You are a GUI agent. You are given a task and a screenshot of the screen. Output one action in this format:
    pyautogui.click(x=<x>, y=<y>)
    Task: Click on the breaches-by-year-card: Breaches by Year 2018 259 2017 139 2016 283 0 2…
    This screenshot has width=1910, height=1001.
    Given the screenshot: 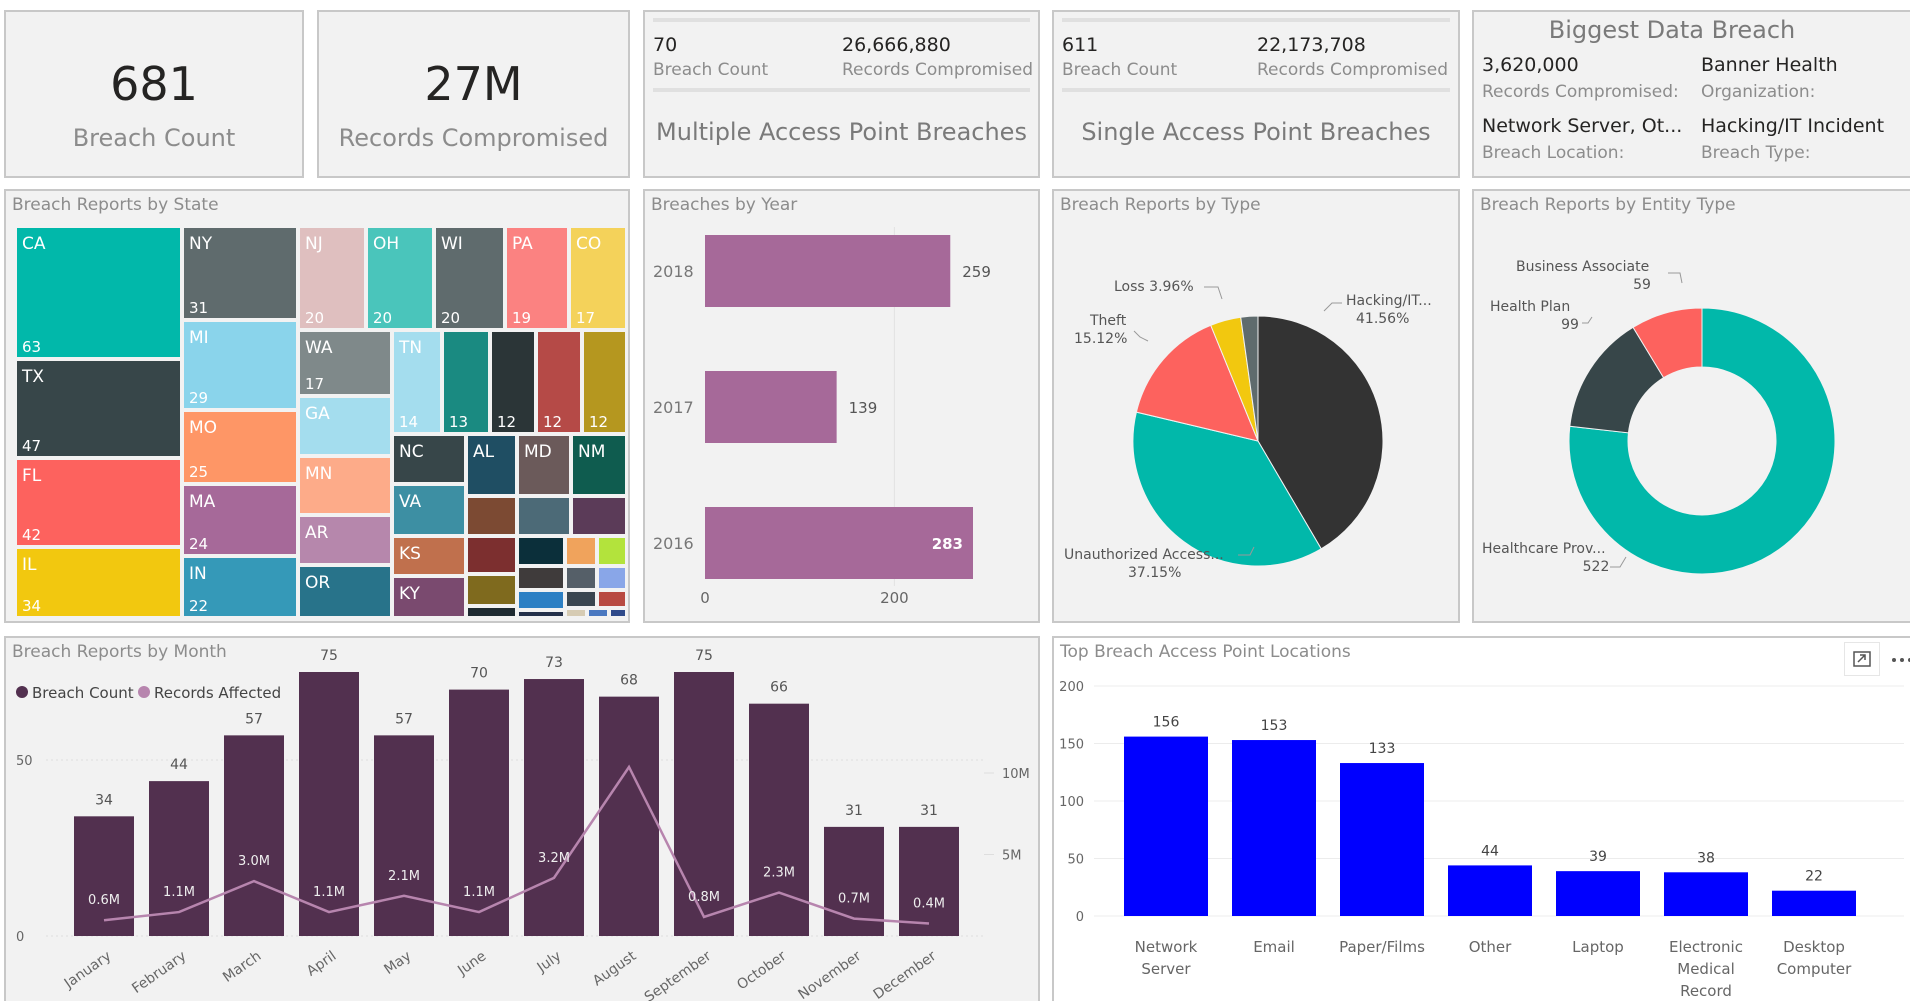 What is the action you would take?
    pyautogui.click(x=841, y=406)
    